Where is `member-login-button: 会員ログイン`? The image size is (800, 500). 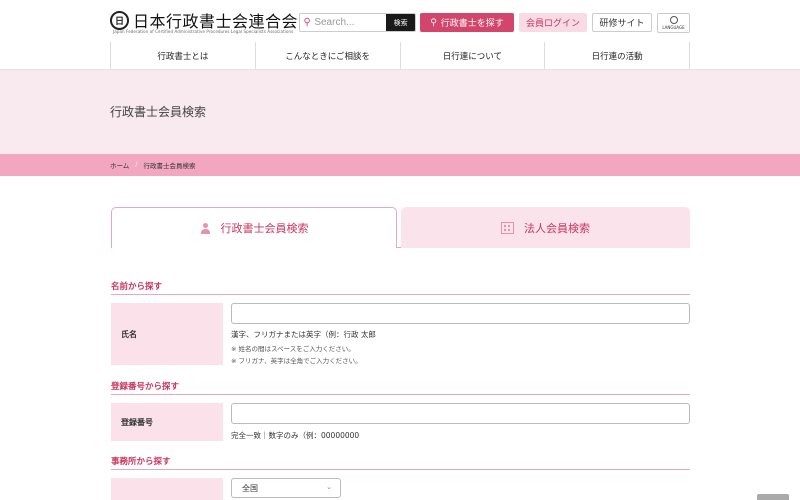
member-login-button: 会員ログイン is located at coordinates (553, 22).